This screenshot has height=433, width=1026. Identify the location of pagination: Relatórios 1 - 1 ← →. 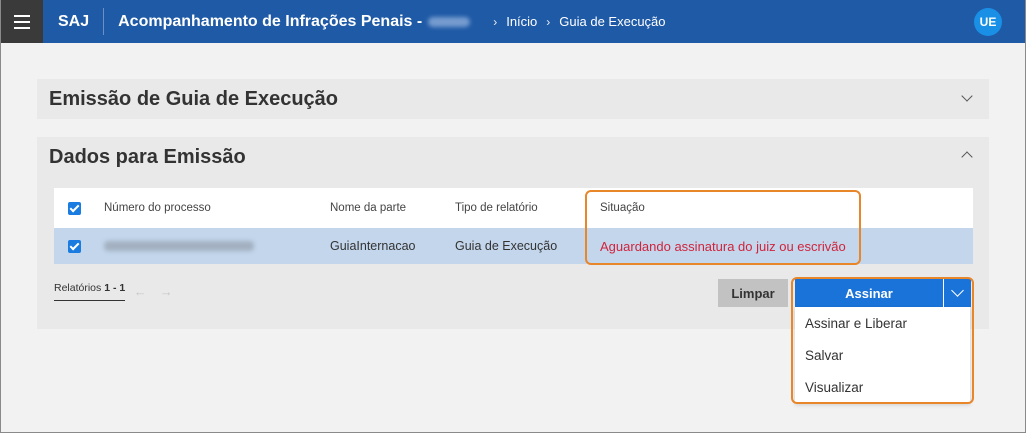
(115, 291).